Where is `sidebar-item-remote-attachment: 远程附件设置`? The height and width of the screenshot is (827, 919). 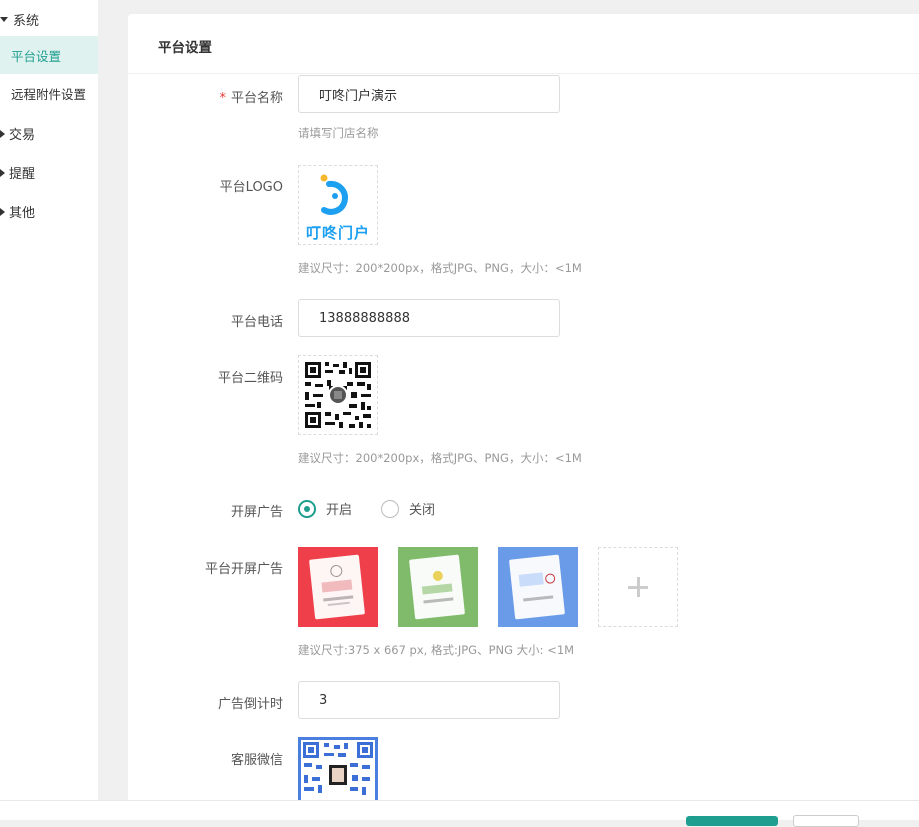 sidebar-item-remote-attachment: 远程附件设置 is located at coordinates (49, 93).